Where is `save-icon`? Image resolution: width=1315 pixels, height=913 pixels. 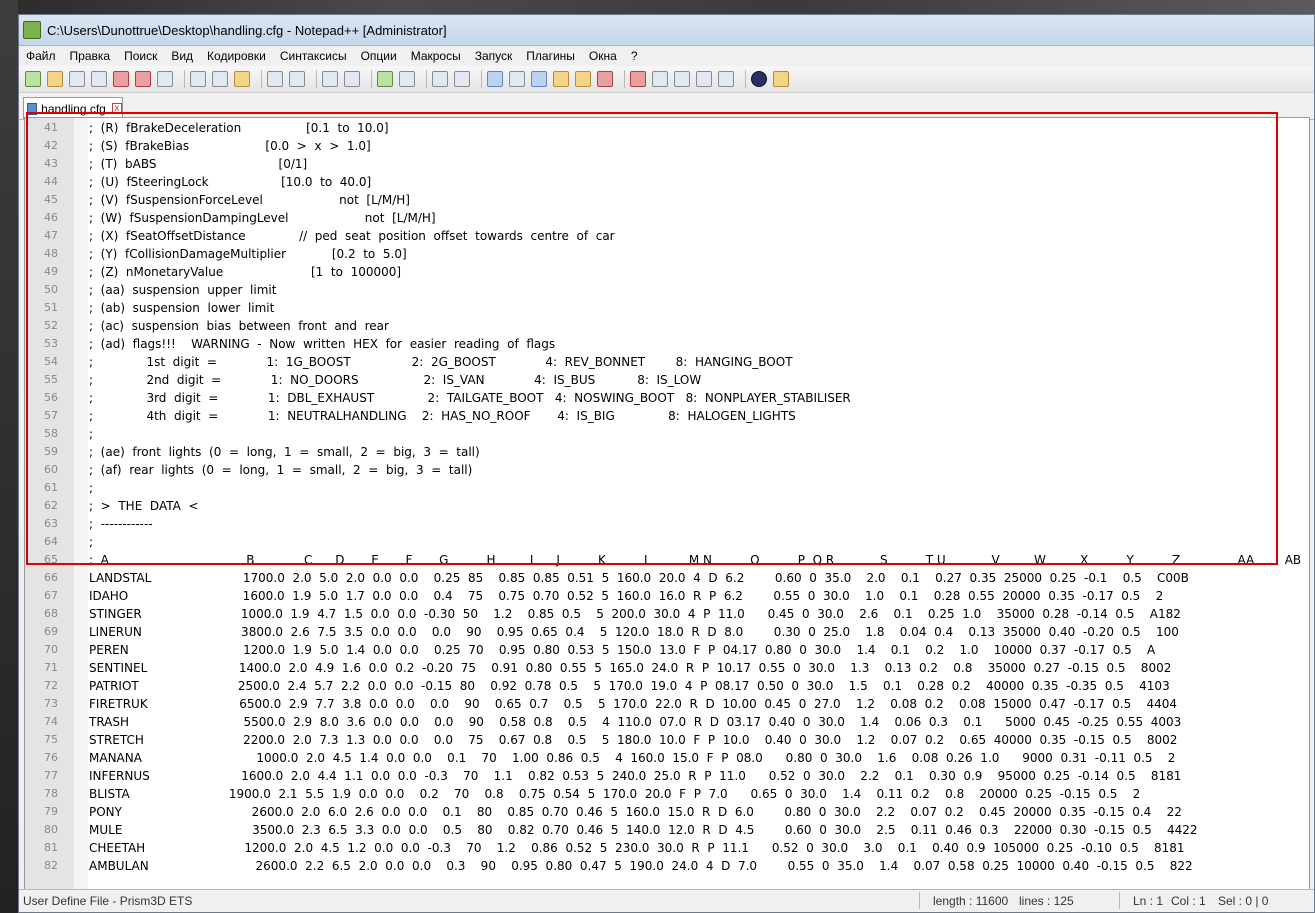 save-icon is located at coordinates (77, 79).